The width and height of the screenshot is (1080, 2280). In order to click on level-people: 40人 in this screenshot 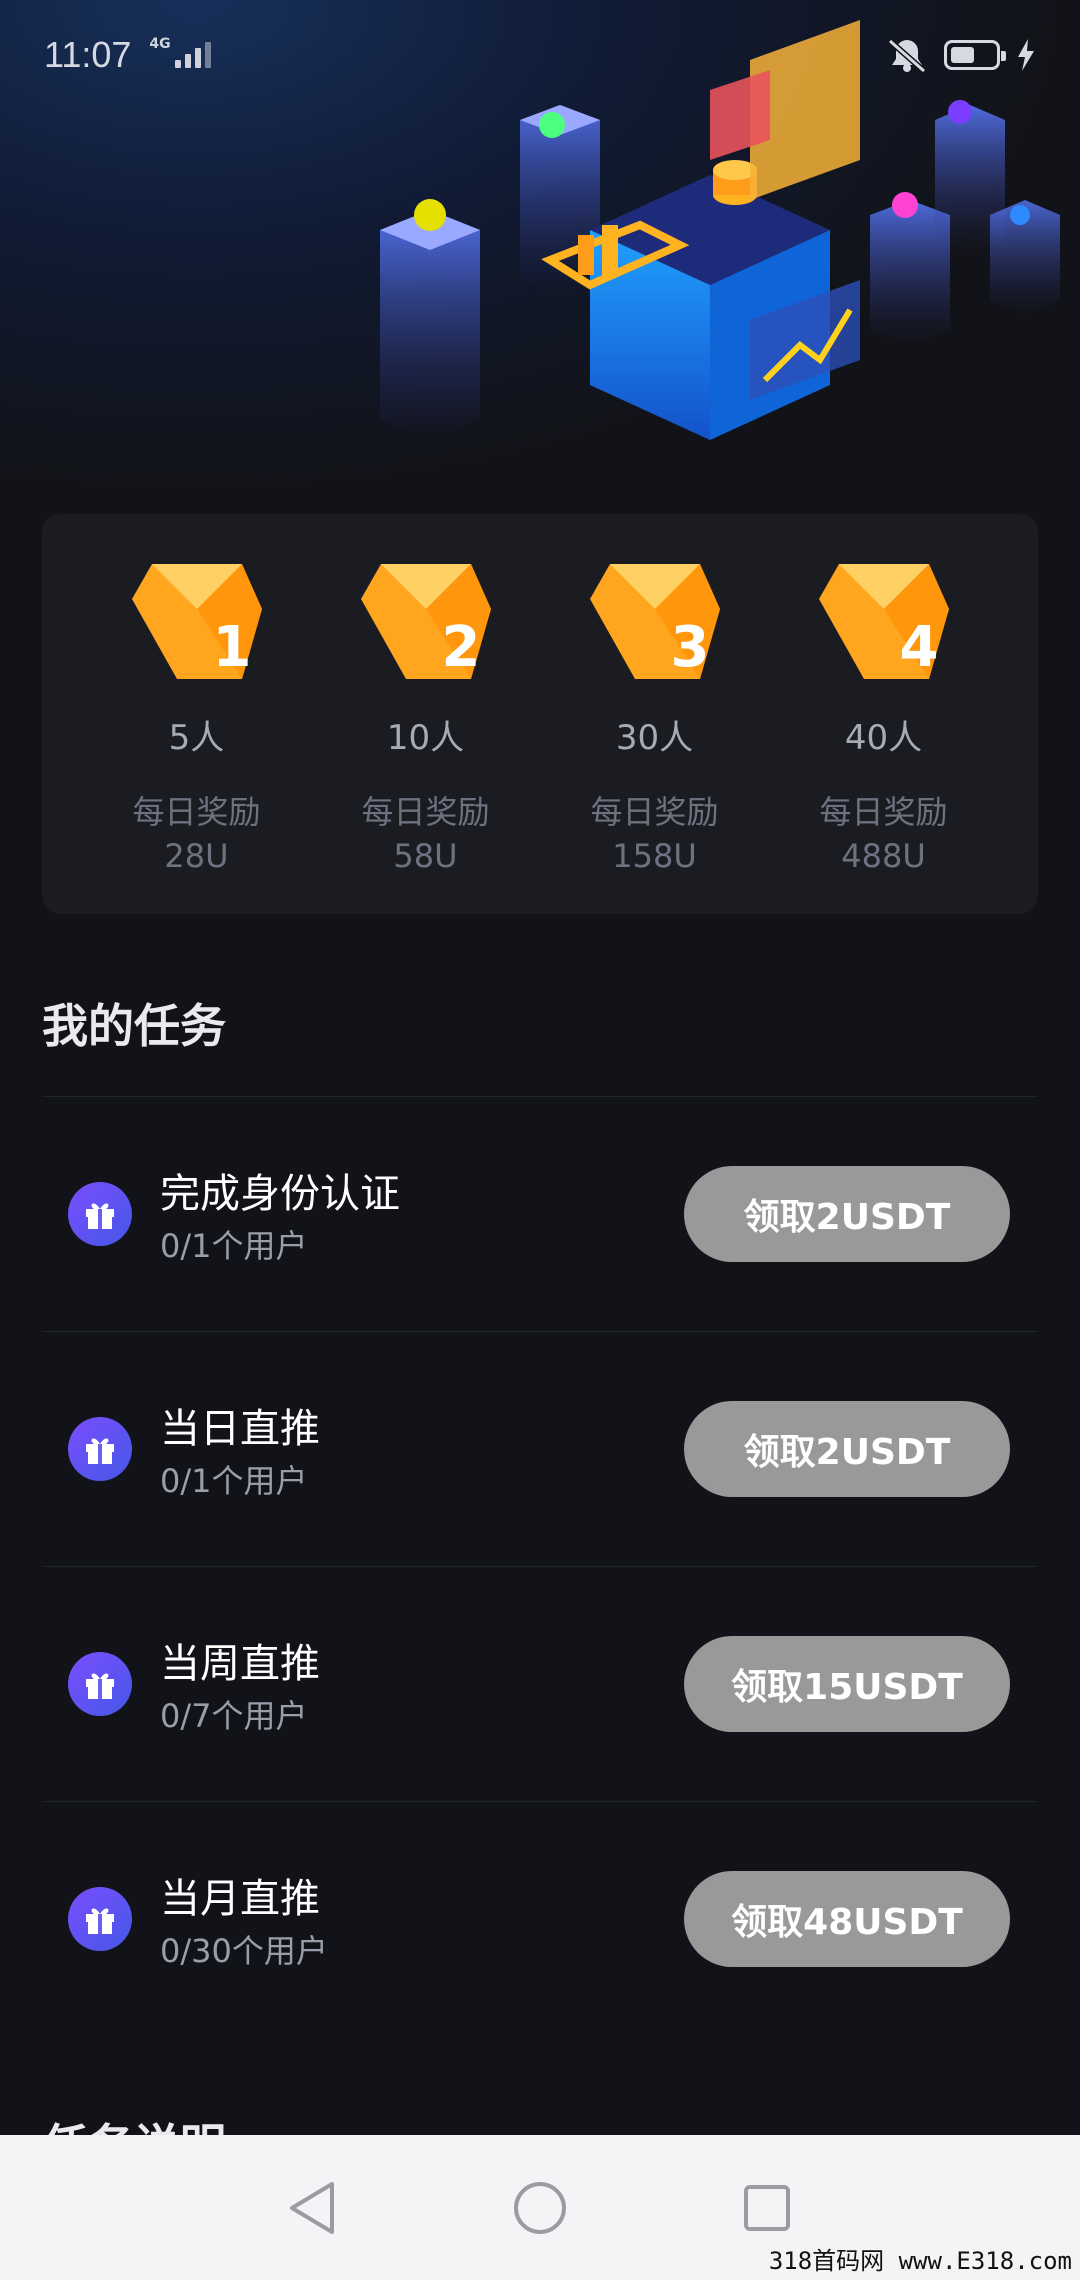, I will do `click(883, 738)`.